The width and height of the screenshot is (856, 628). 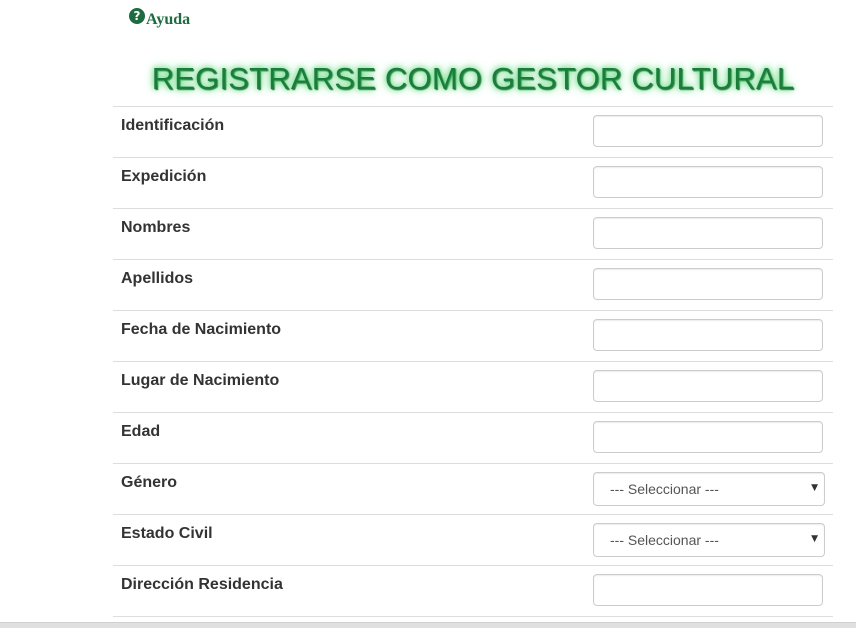 I want to click on estado-civil-select: --- Seleccionar --- ▼, so click(x=709, y=540).